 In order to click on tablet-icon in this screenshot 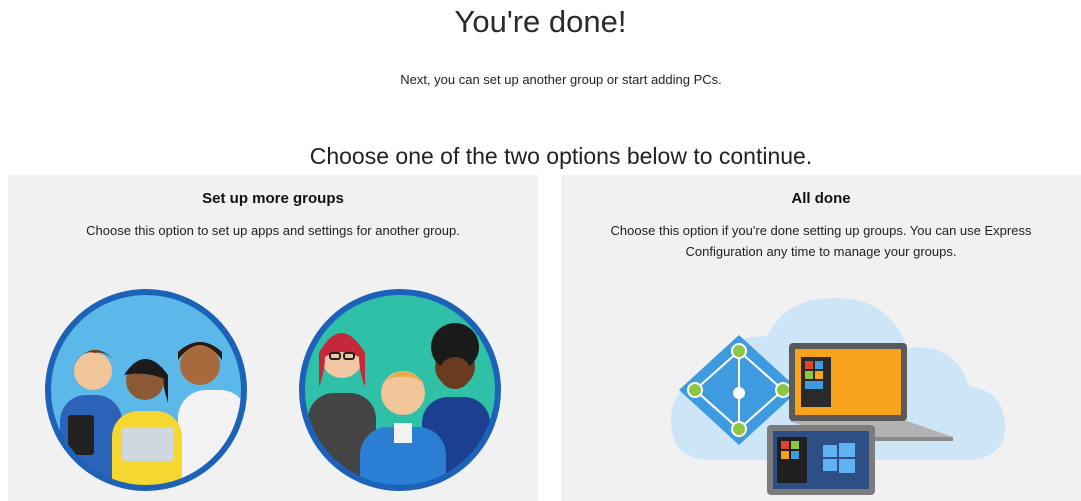, I will do `click(821, 460)`.